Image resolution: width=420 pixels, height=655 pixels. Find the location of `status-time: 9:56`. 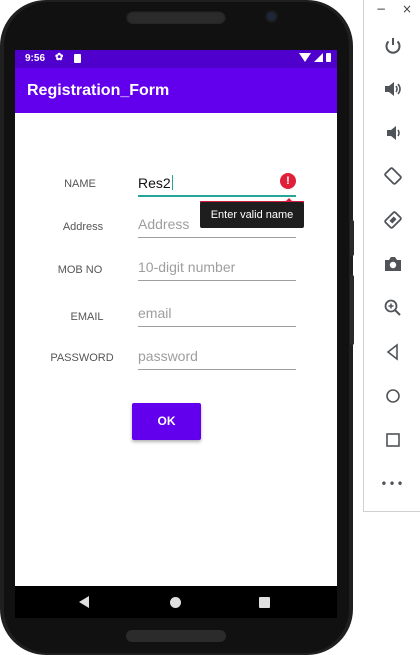

status-time: 9:56 is located at coordinates (35, 58).